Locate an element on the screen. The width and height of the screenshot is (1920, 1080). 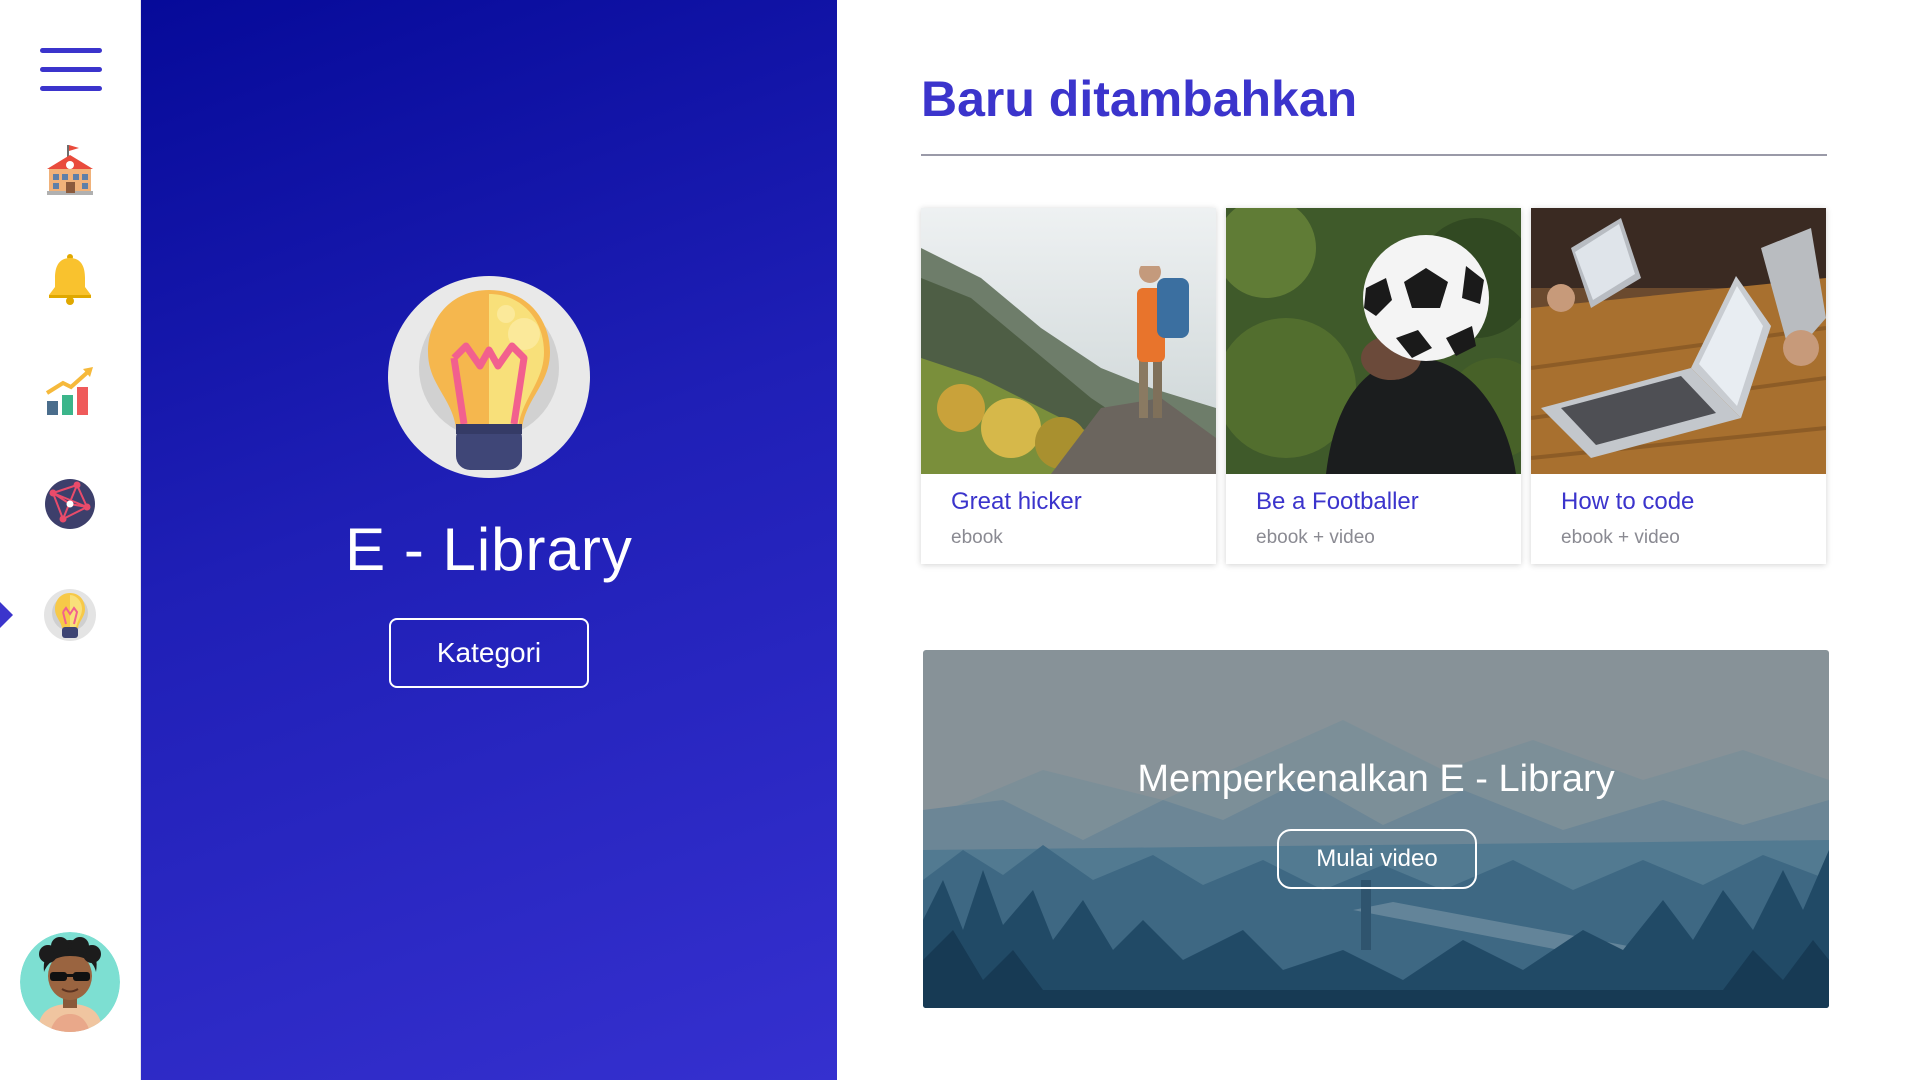
app-title: E - Library is located at coordinates (489, 549).